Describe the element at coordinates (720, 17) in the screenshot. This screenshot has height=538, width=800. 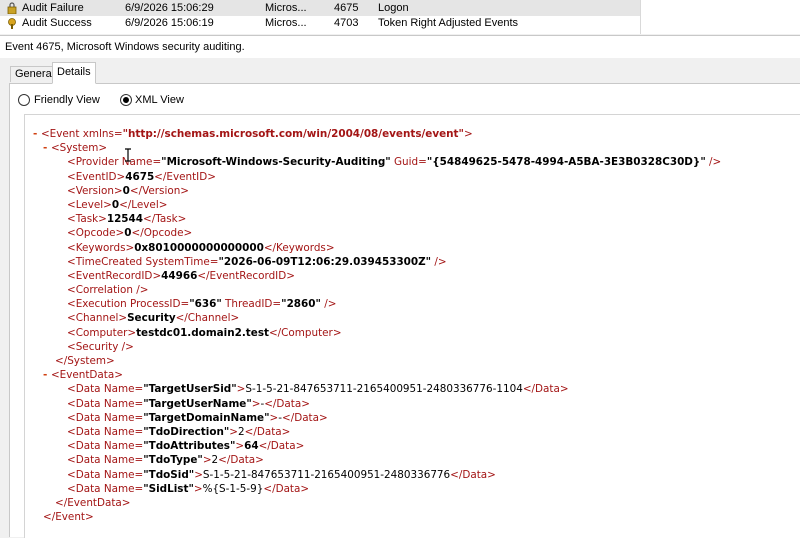
I see `blank-area` at that location.